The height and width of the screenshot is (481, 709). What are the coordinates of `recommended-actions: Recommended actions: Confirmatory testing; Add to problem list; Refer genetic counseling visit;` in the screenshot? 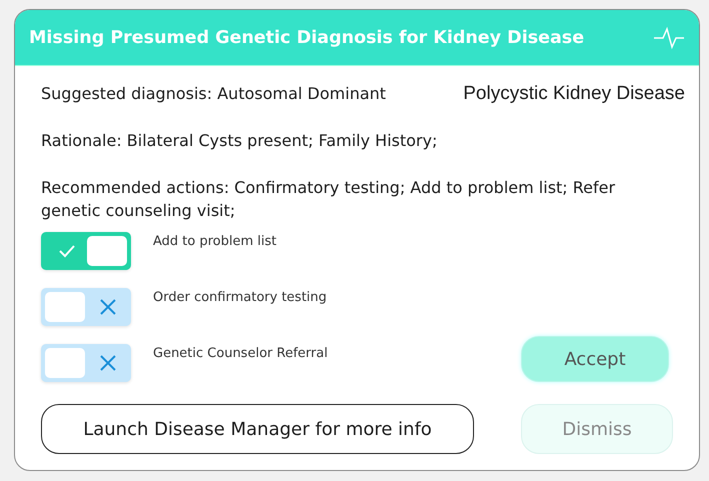 It's located at (328, 199).